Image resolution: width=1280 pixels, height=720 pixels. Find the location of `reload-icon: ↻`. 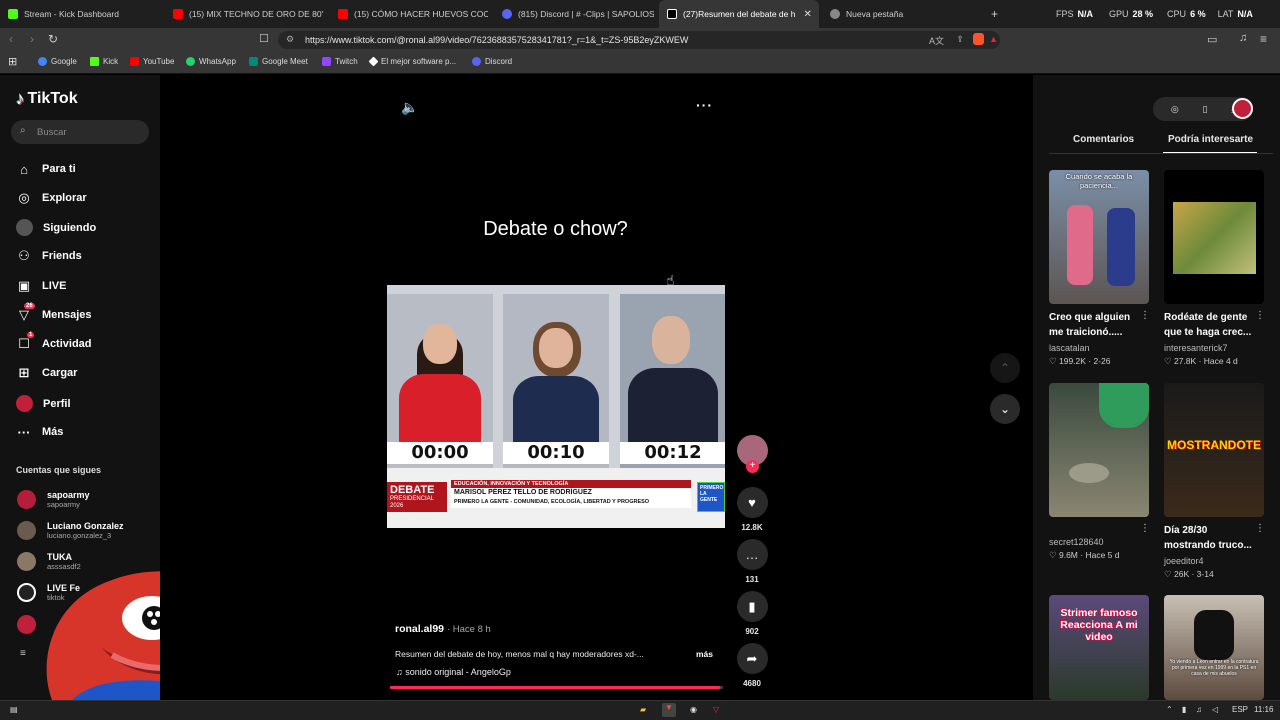

reload-icon: ↻ is located at coordinates (53, 39).